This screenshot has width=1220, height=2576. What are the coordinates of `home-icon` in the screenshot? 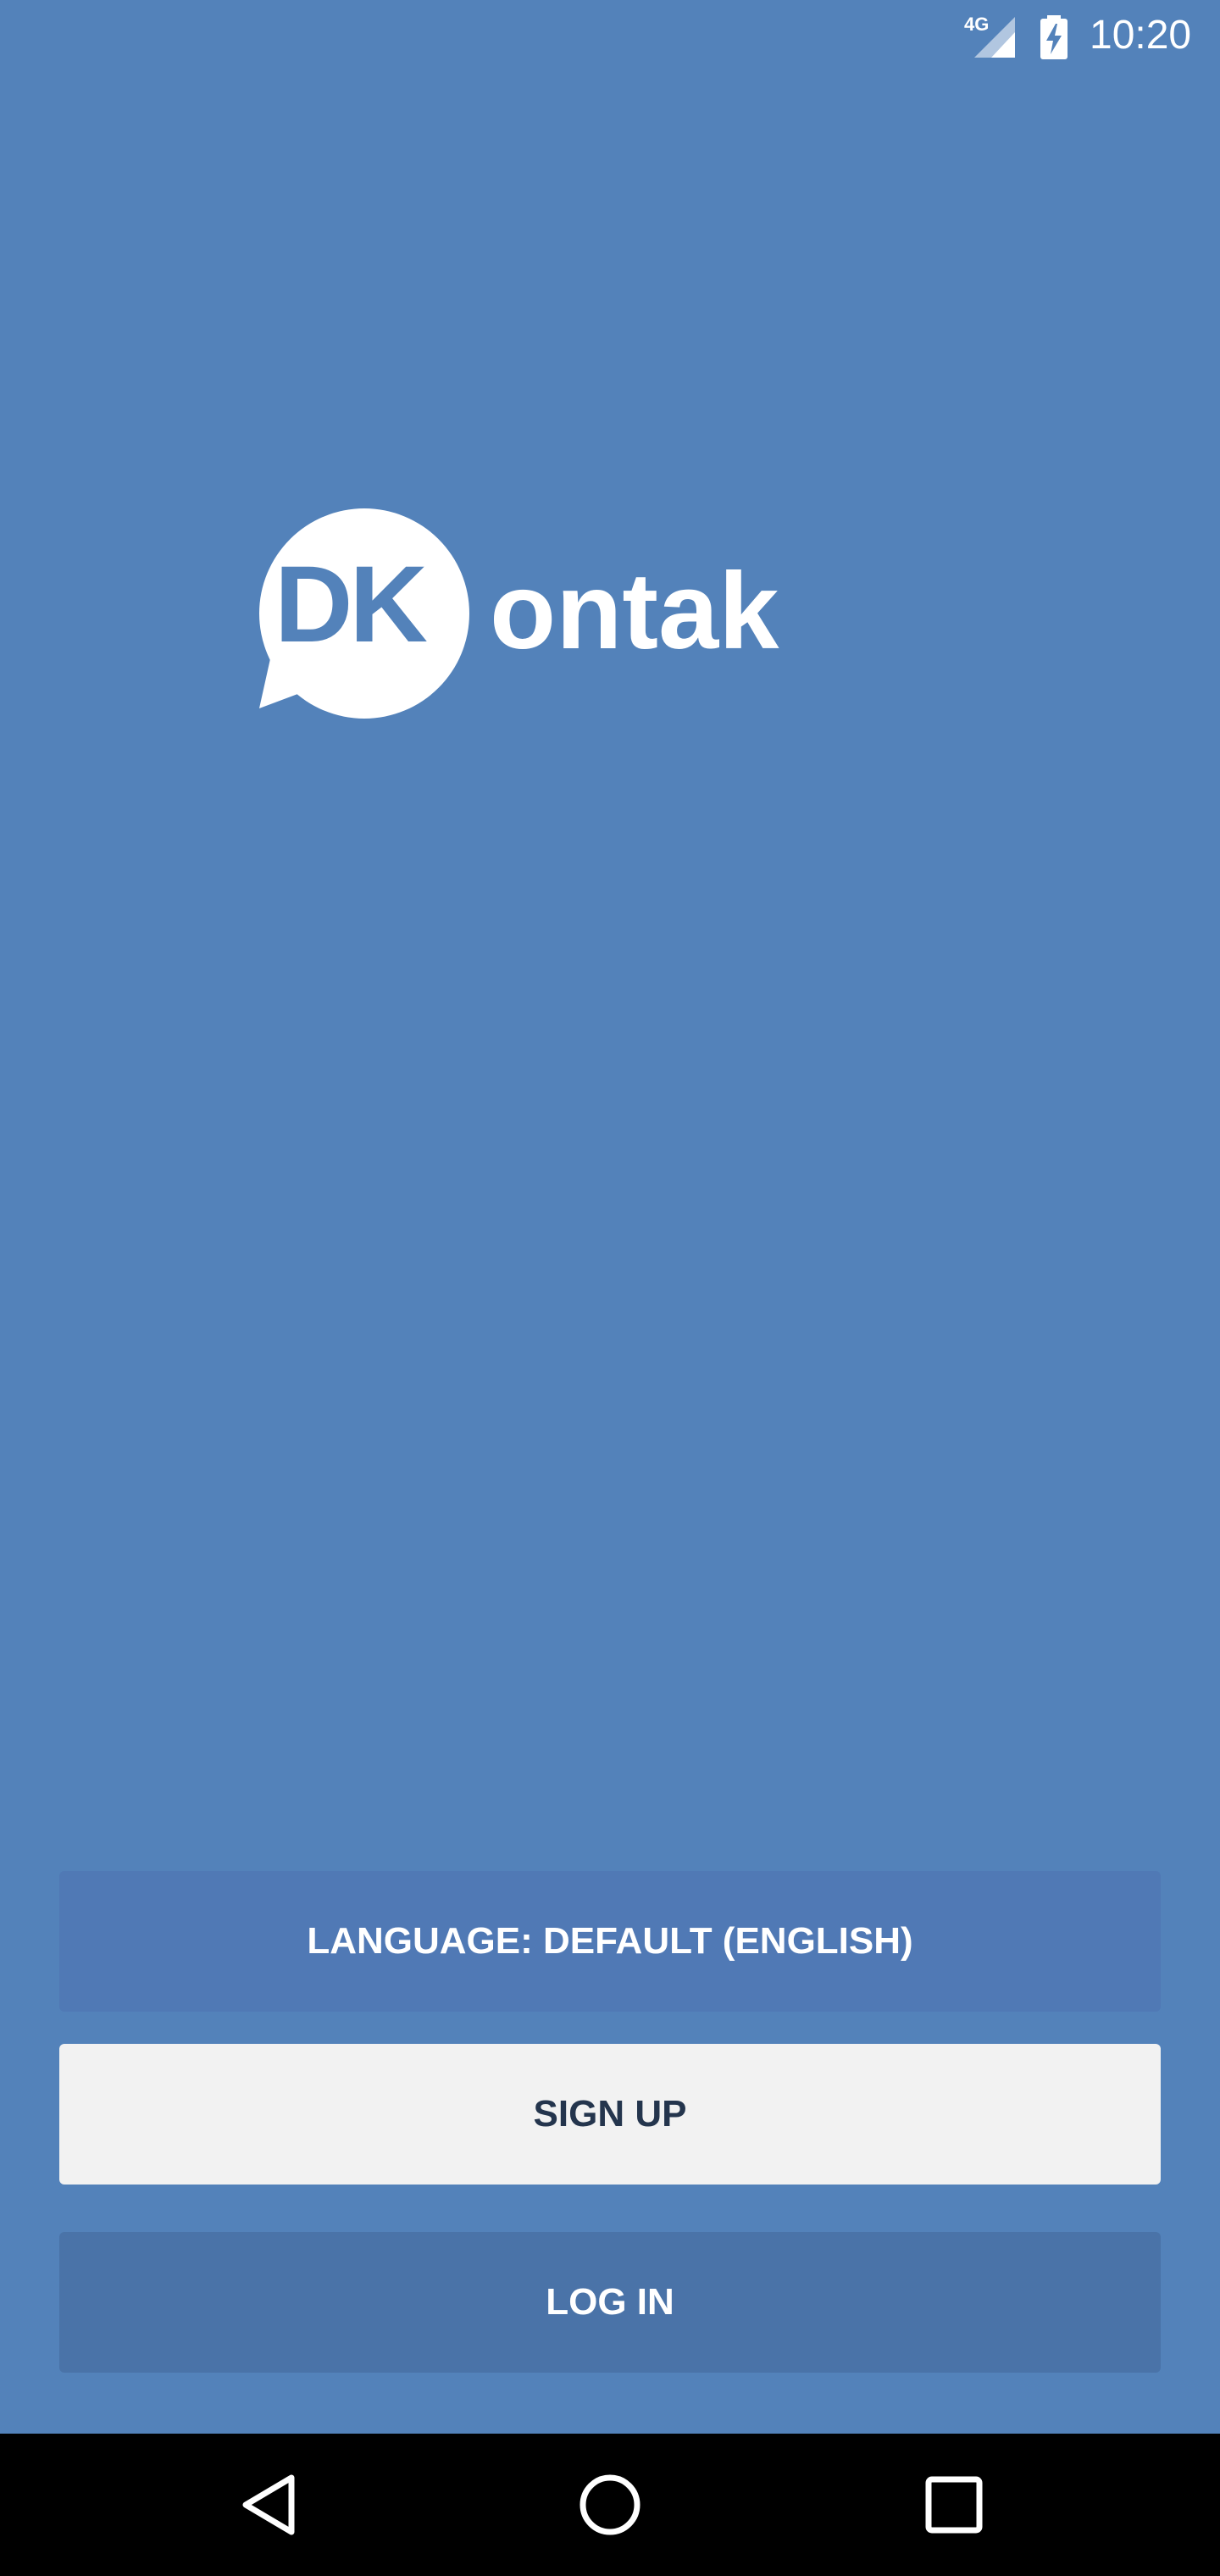 It's located at (610, 2505).